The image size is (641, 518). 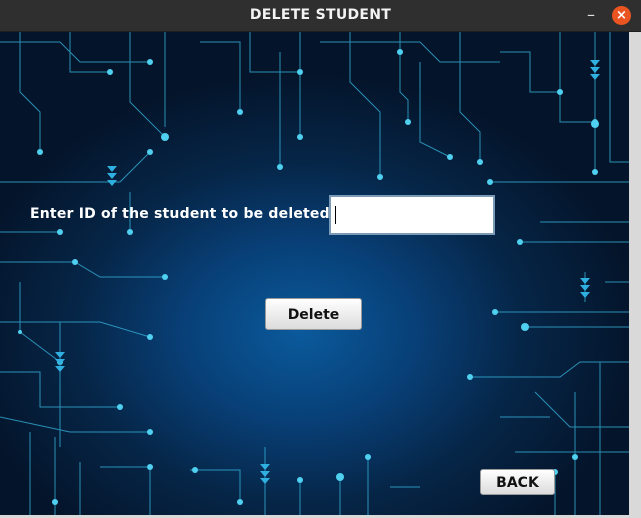 I want to click on student-id-input, so click(x=412, y=215).